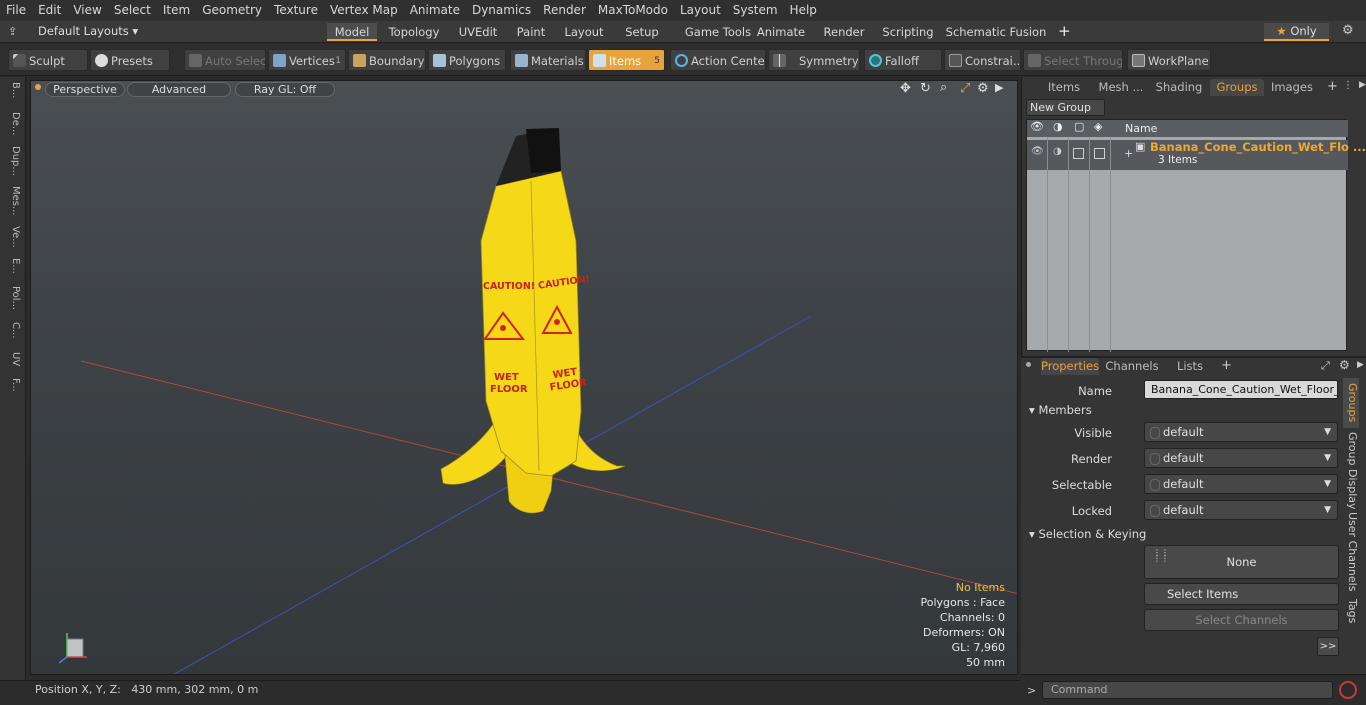  Describe the element at coordinates (1351, 611) in the screenshot. I see `side-tab-tags: Tags` at that location.